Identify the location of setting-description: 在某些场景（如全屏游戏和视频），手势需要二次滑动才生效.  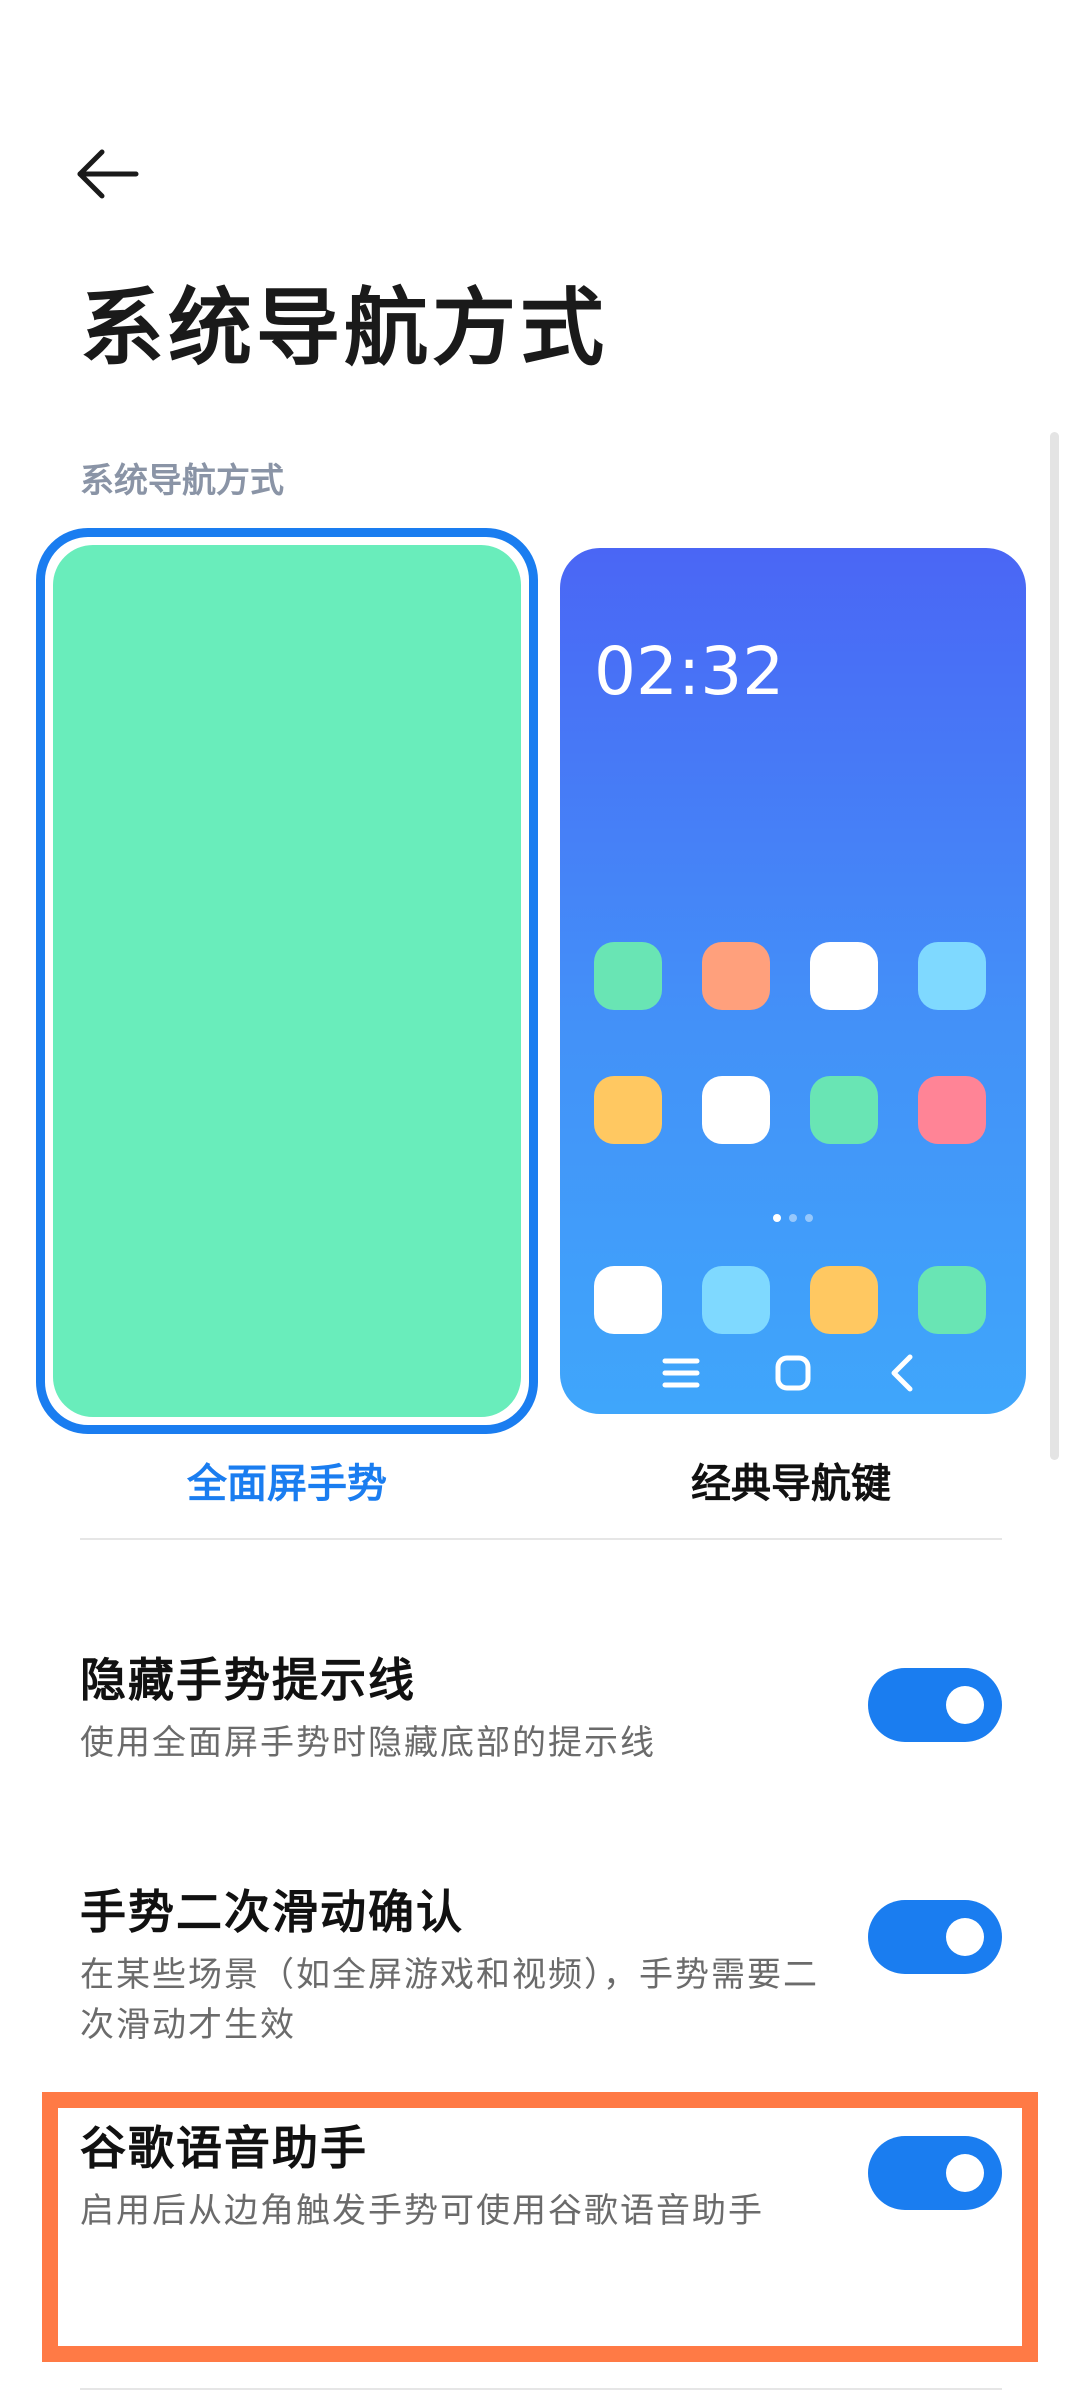
(449, 2000).